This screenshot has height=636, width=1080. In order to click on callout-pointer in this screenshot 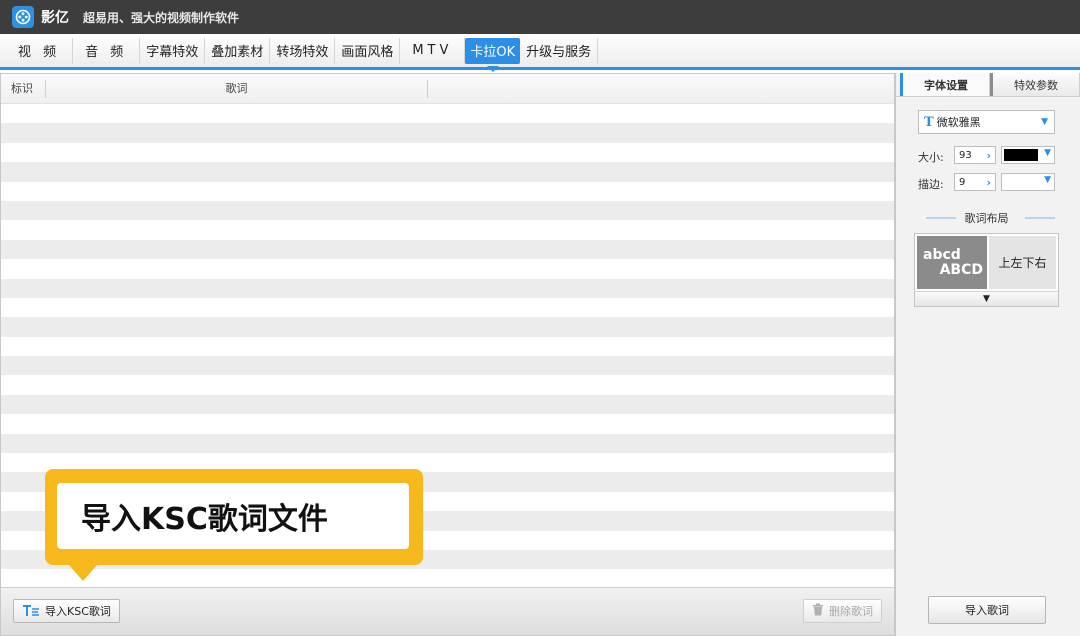, I will do `click(83, 573)`.